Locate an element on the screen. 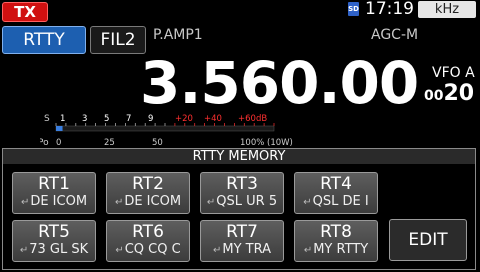  meter-s-tick-label: 1 is located at coordinates (62, 119).